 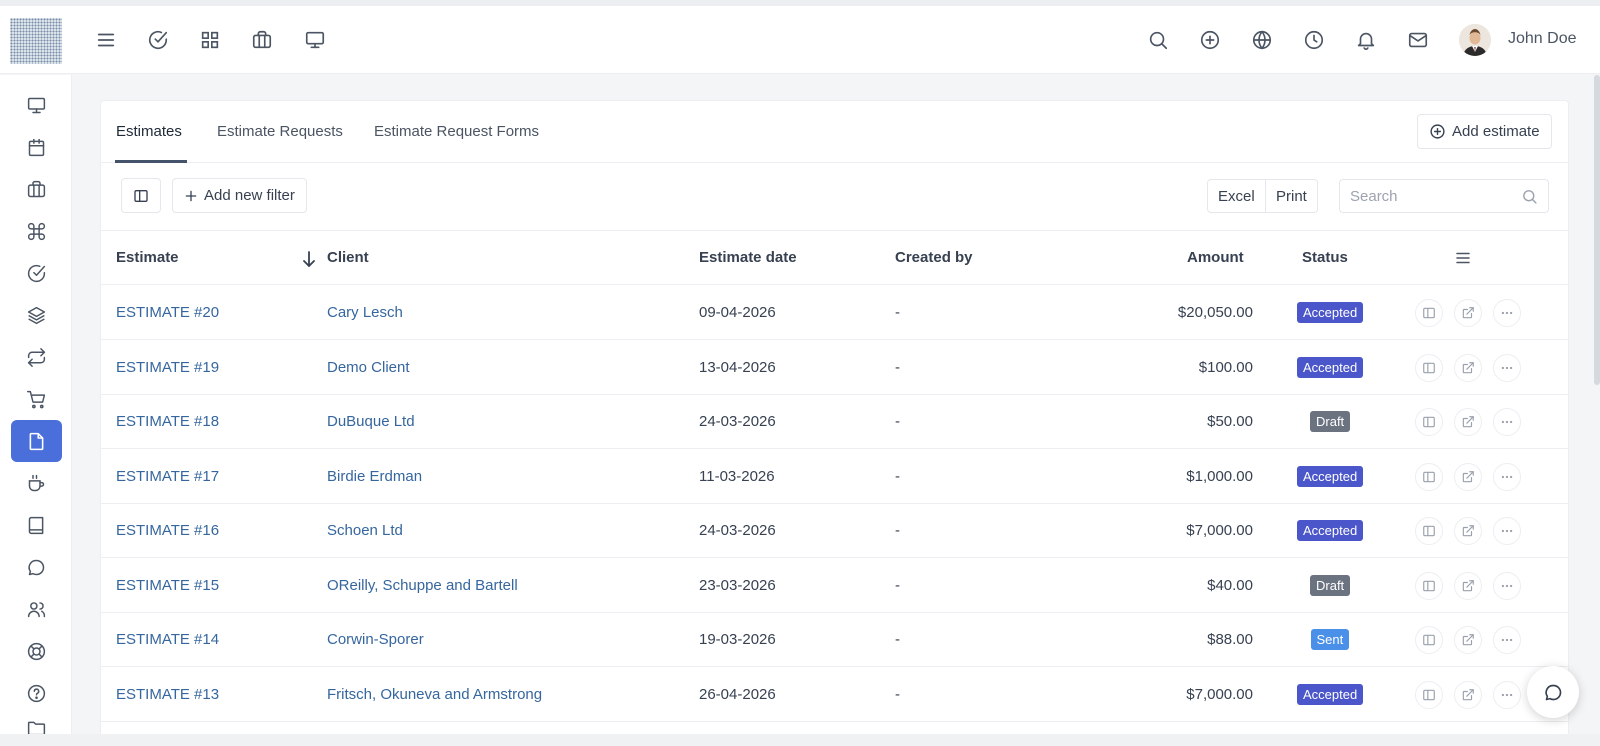 What do you see at coordinates (36, 189) in the screenshot?
I see `sidebar-item-projects` at bounding box center [36, 189].